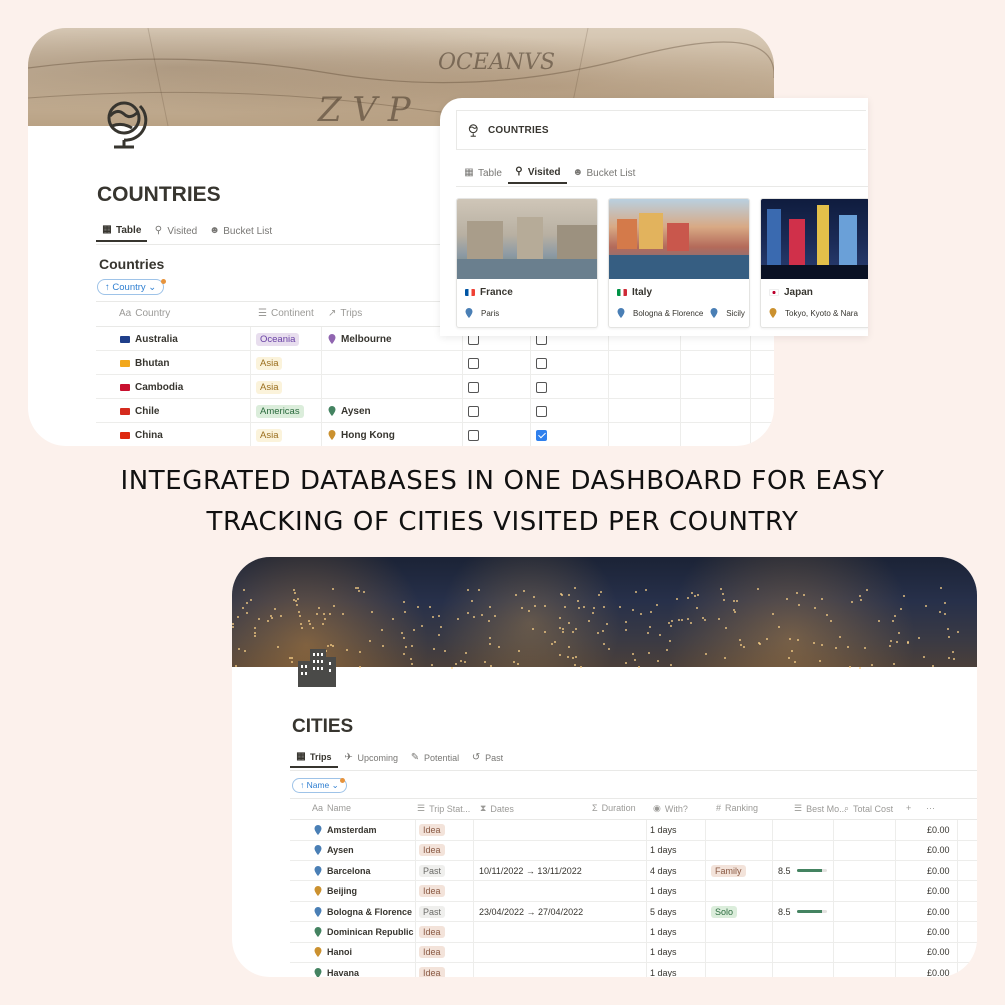  What do you see at coordinates (908, 808) in the screenshot?
I see `add-column-button: +` at bounding box center [908, 808].